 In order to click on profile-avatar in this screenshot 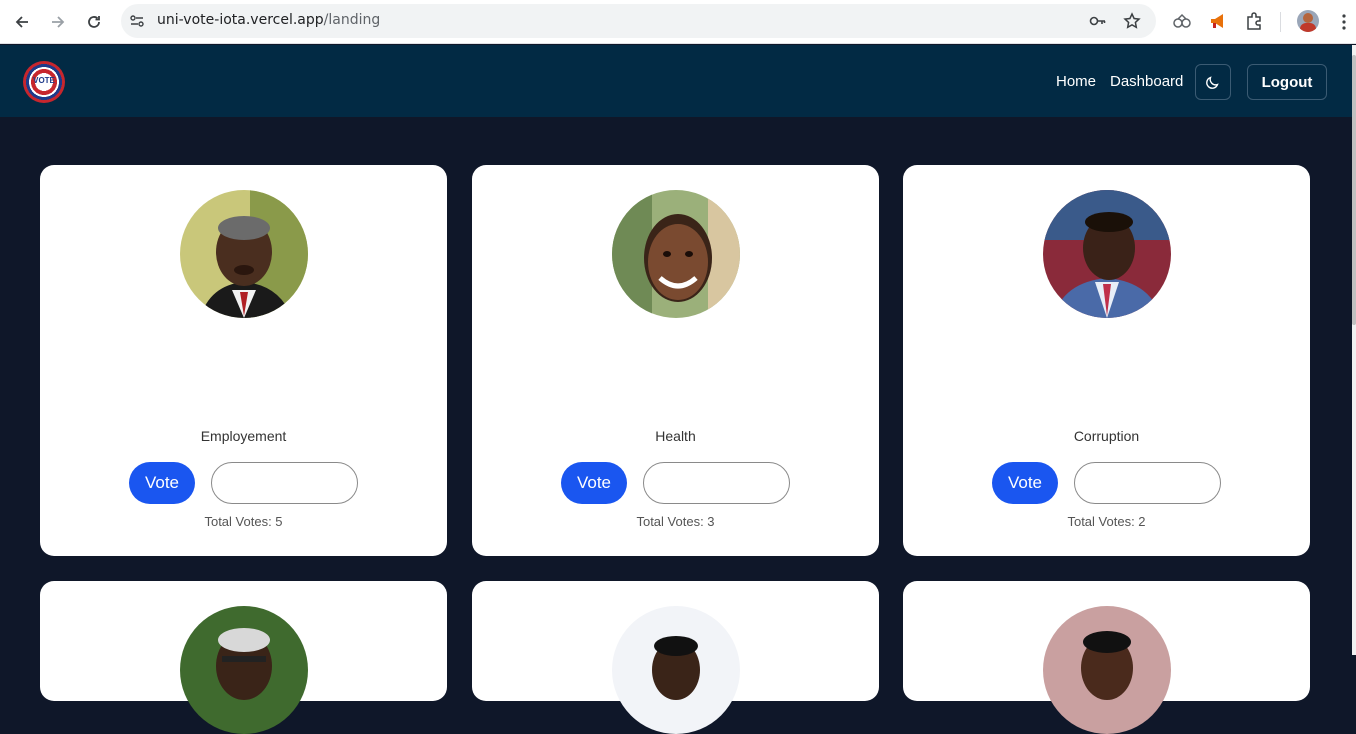, I will do `click(1308, 21)`.